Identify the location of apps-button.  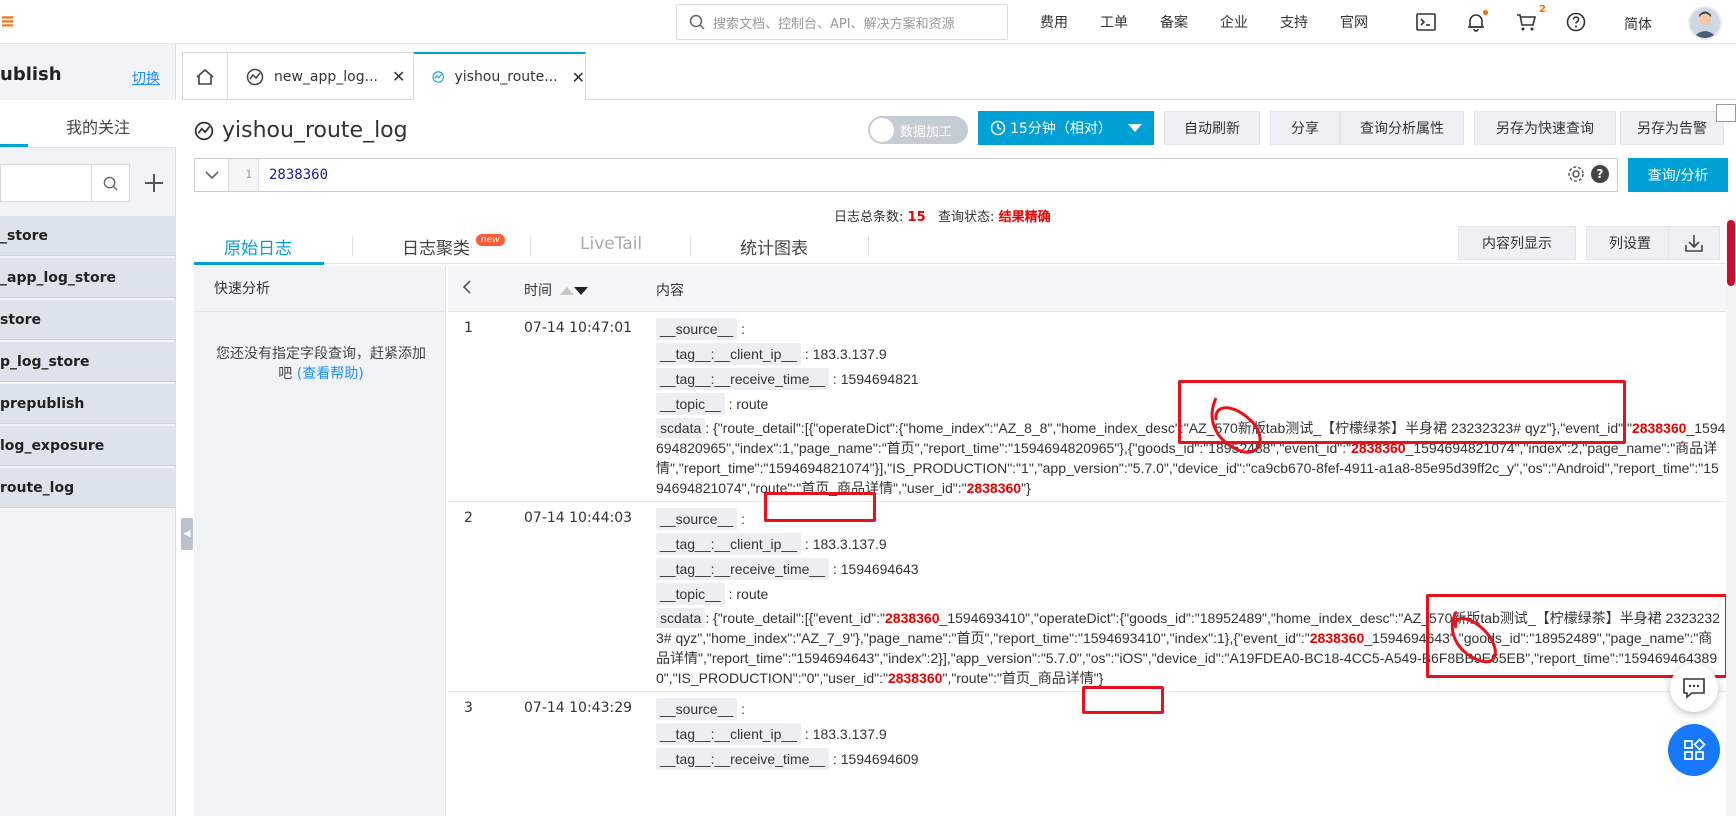
(1694, 750).